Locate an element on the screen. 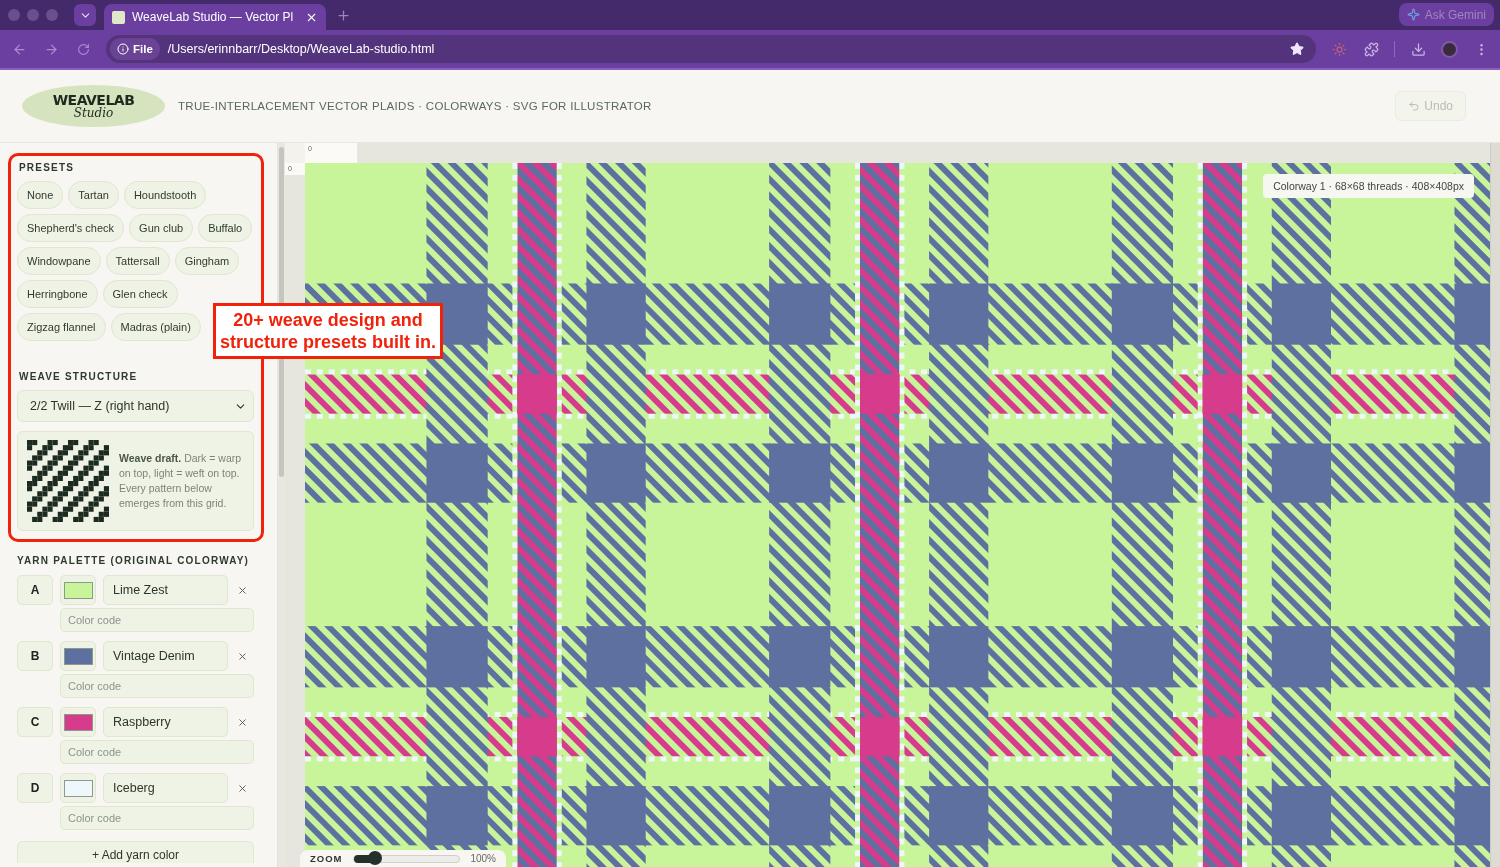  weave-structure-select: 2/2 Twill — Z (right hand) is located at coordinates (135, 406).